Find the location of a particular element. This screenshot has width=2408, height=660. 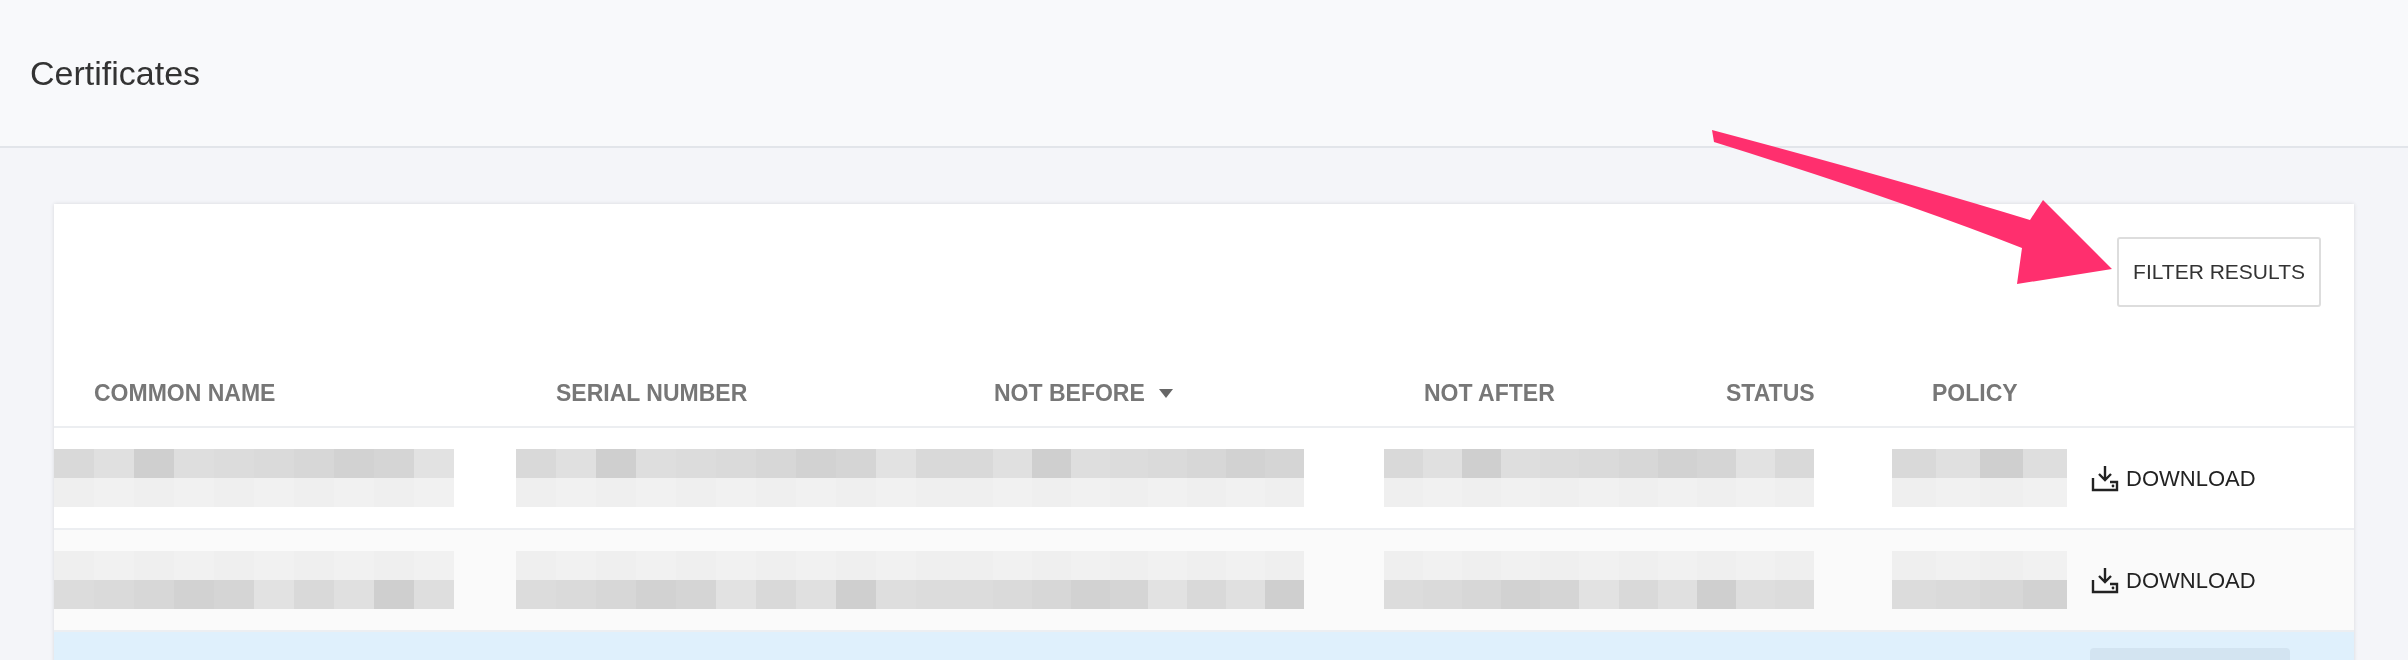

filter-results-button: FILTER RESULTS is located at coordinates (2219, 272).